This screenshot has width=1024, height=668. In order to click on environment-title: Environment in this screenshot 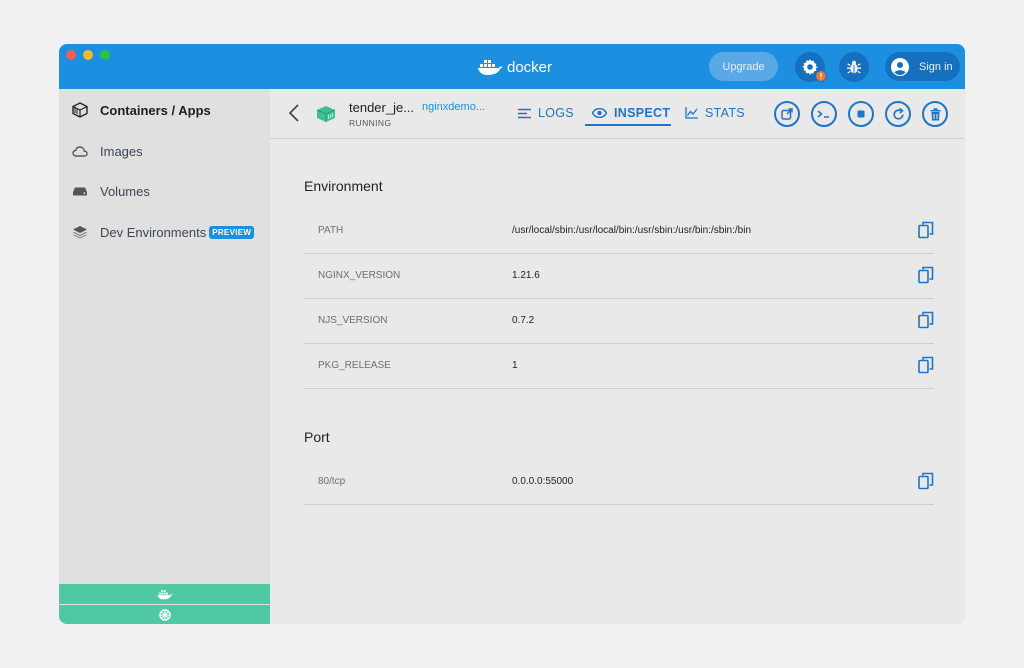, I will do `click(343, 186)`.